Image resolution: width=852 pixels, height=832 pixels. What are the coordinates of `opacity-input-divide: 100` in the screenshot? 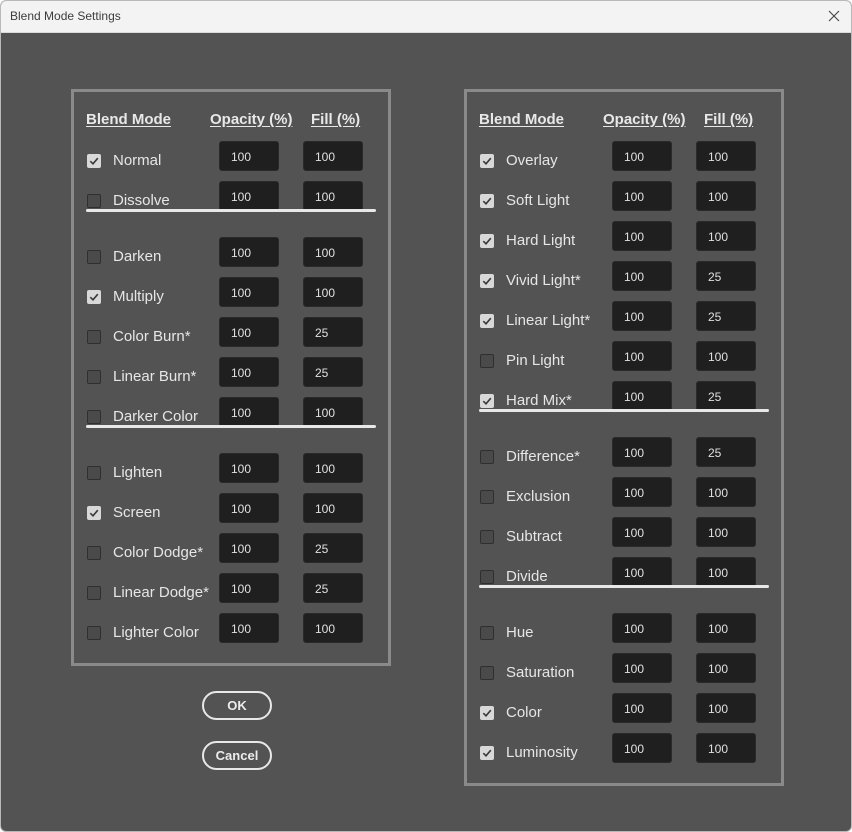 It's located at (642, 572).